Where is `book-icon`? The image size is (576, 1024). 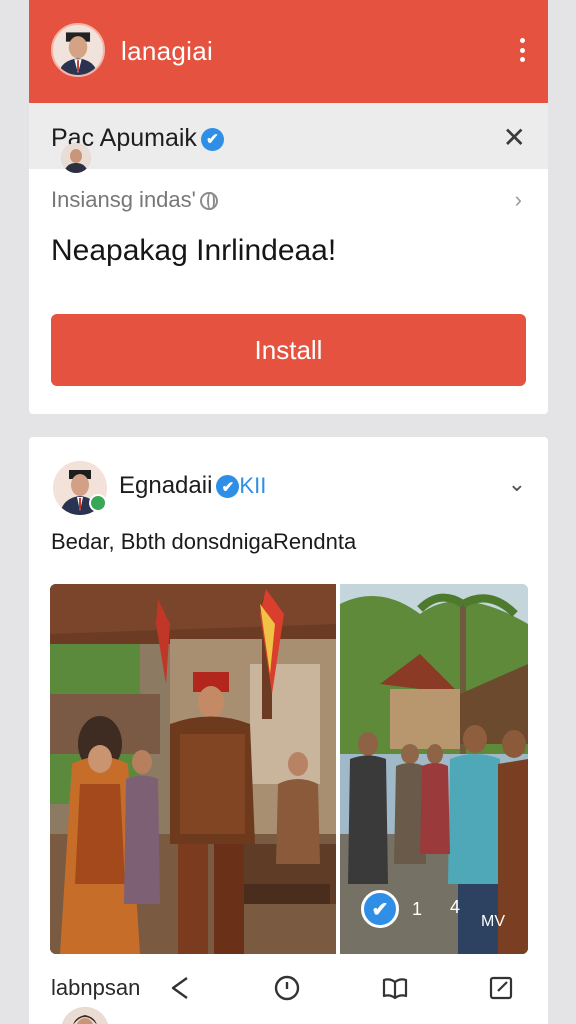
book-icon is located at coordinates (395, 988).